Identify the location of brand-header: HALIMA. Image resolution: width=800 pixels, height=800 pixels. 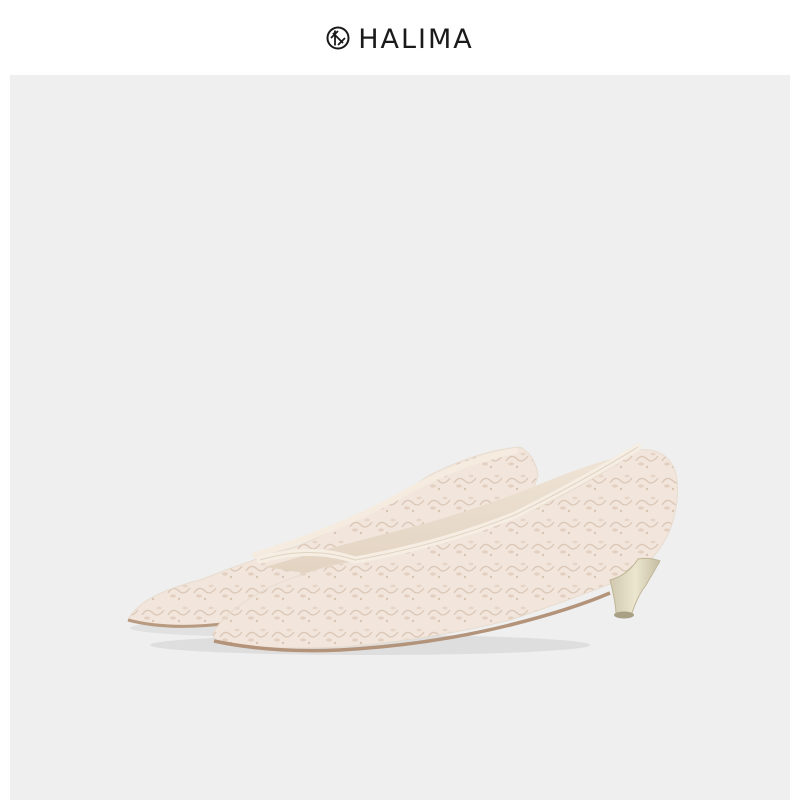
(400, 37).